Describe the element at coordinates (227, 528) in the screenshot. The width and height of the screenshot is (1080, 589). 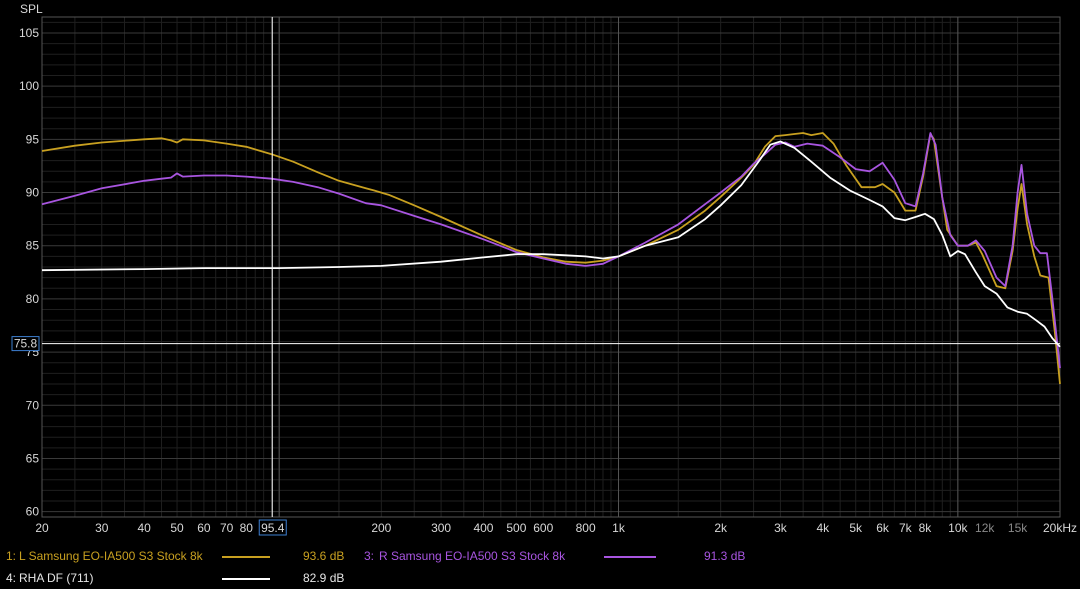
I see `x-tick-label: 70` at that location.